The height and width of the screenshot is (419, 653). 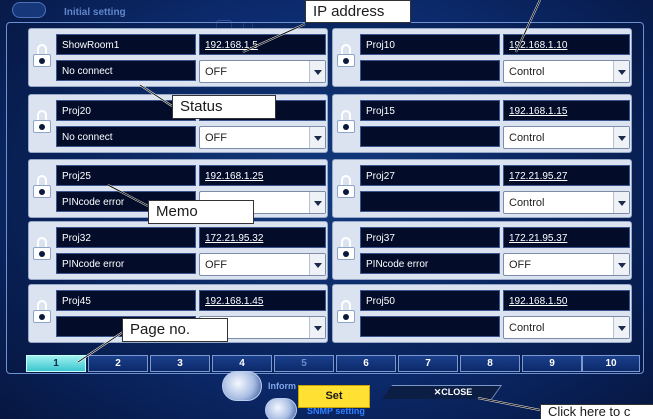 I want to click on projector-name-field: Proj10, so click(x=430, y=44).